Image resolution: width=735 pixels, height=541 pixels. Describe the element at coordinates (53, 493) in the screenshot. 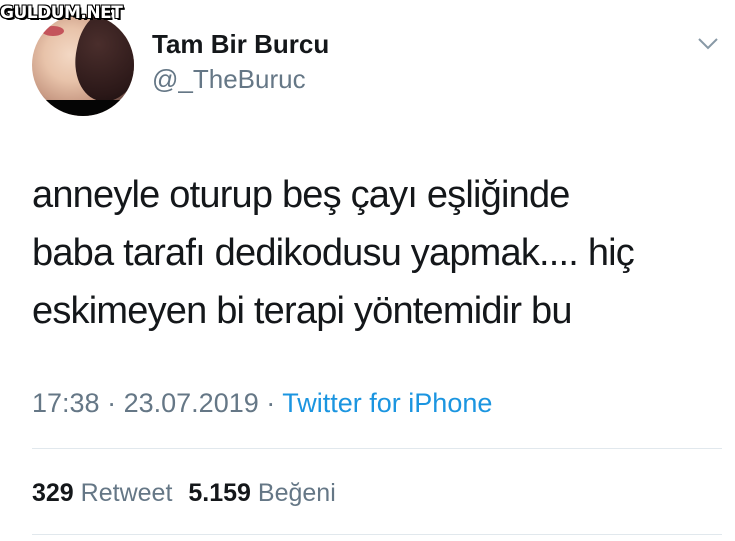

I see `retweet-count: 329` at that location.